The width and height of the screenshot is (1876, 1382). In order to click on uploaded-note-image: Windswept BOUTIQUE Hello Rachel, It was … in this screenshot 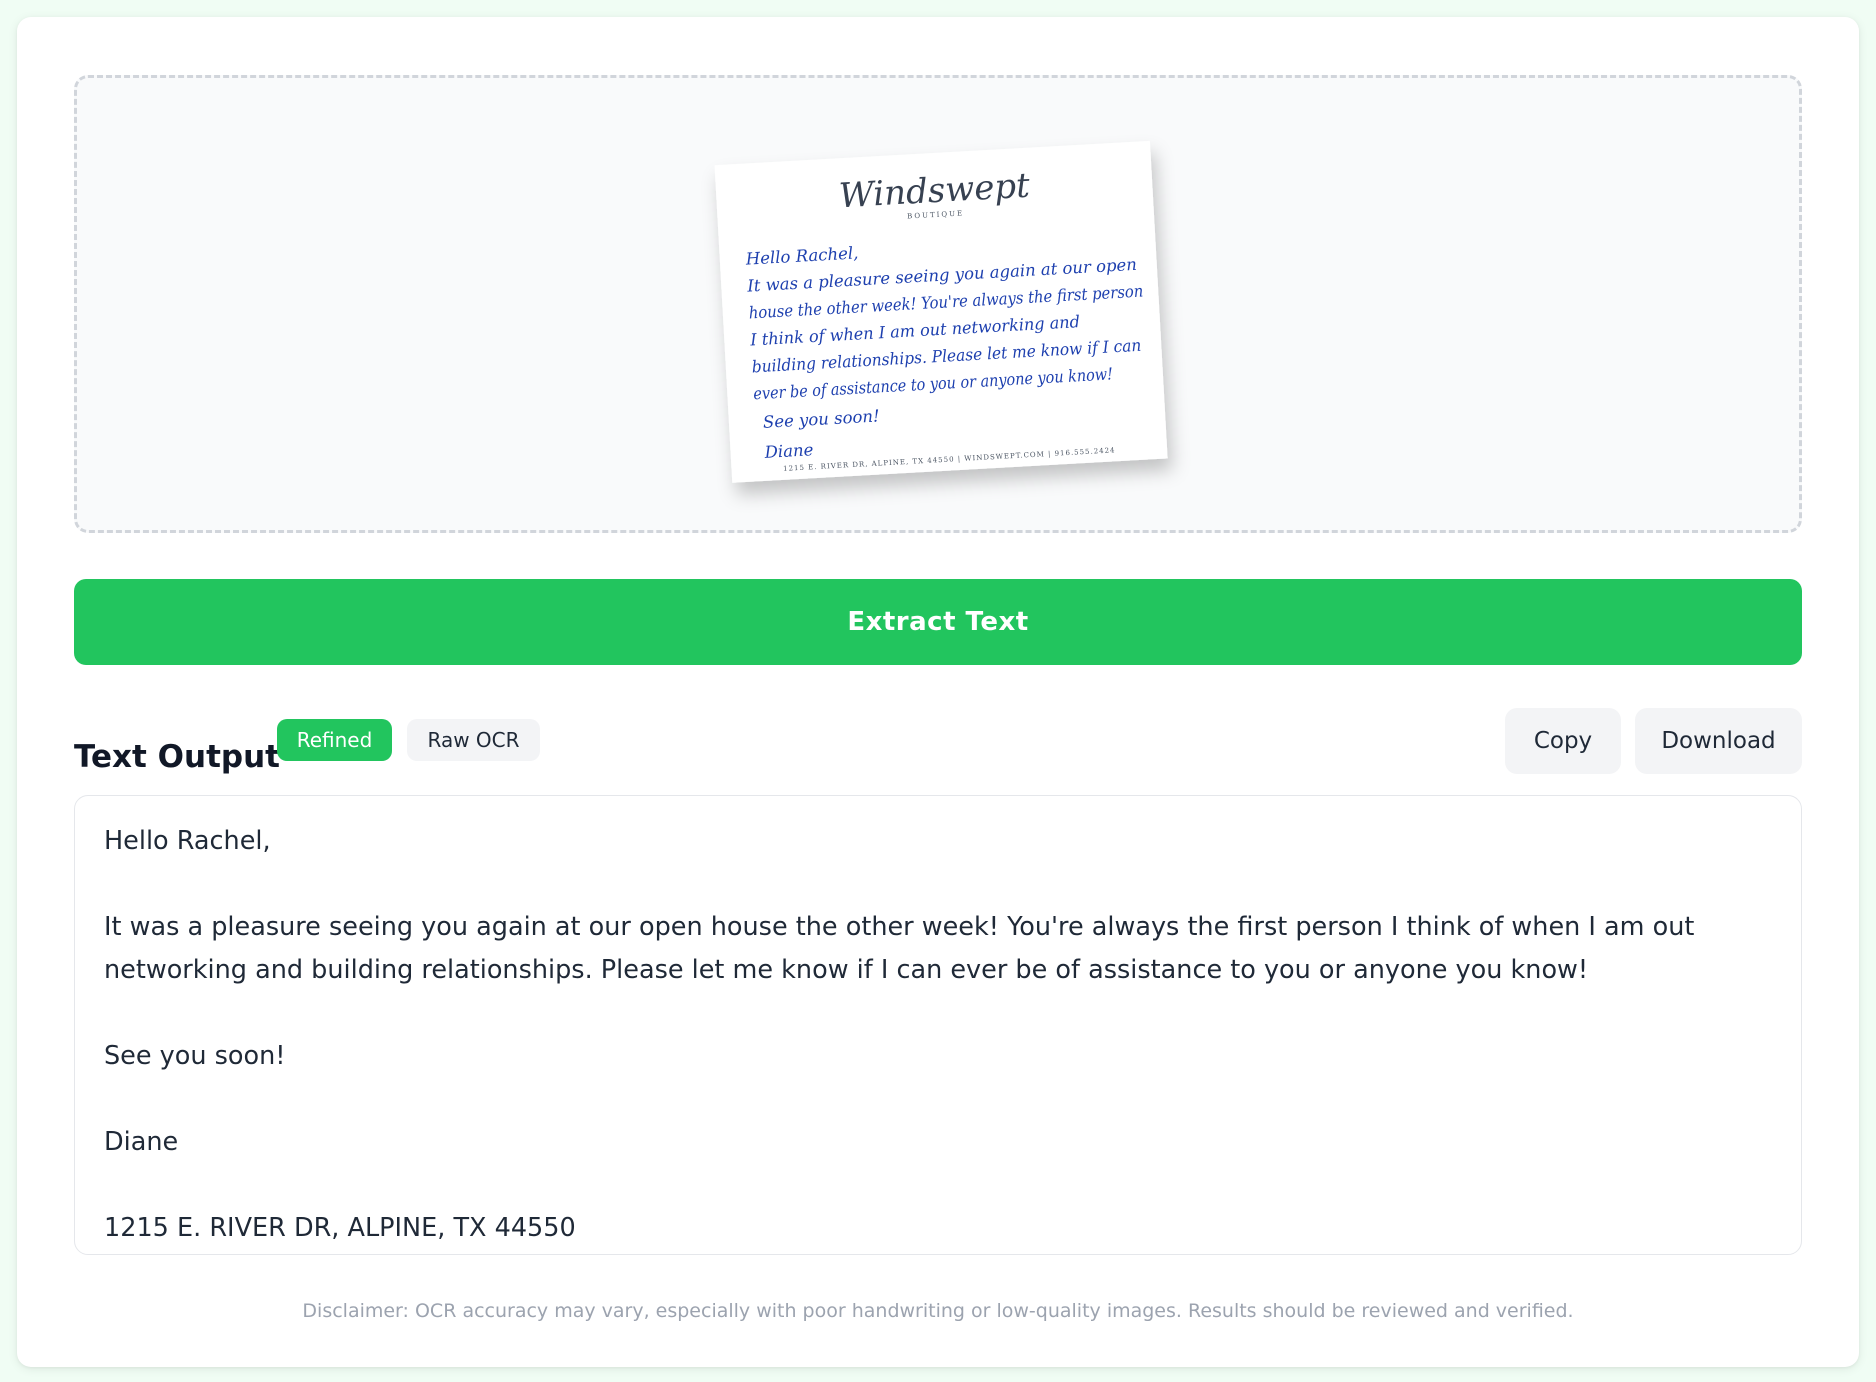, I will do `click(941, 311)`.